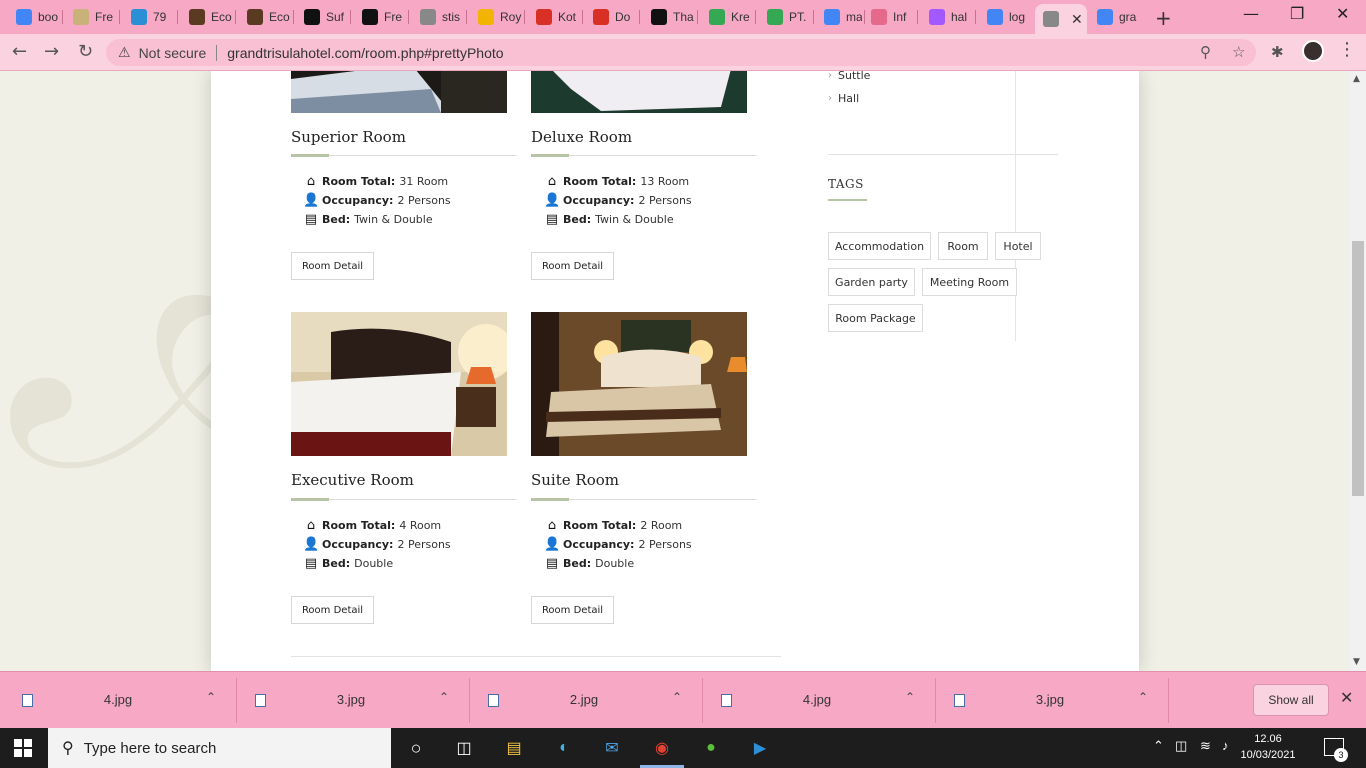 The image size is (1366, 768). Describe the element at coordinates (1158, 746) in the screenshot. I see `tray-chevron-icon: ⌃` at that location.